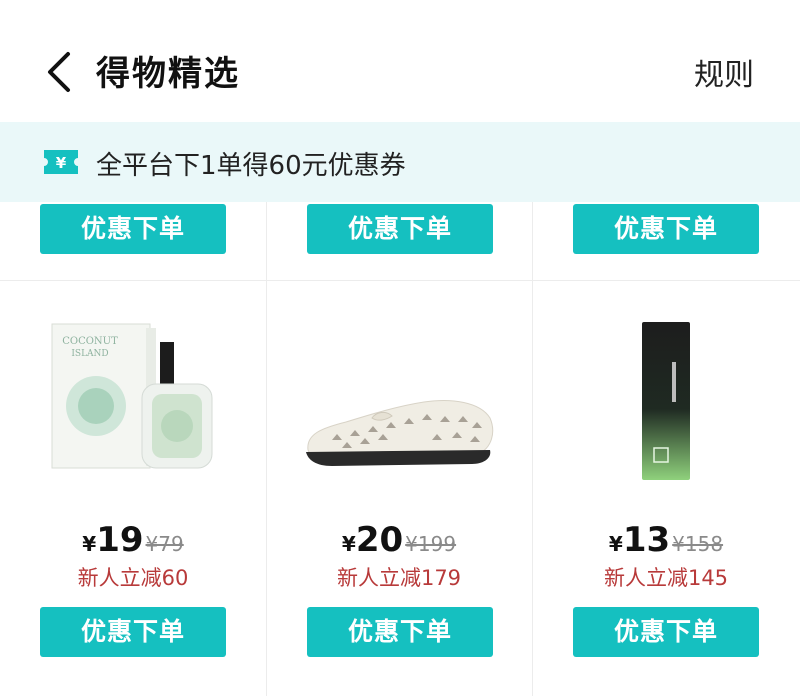 This screenshot has width=800, height=696. What do you see at coordinates (646, 540) in the screenshot?
I see `sale-price: 13` at bounding box center [646, 540].